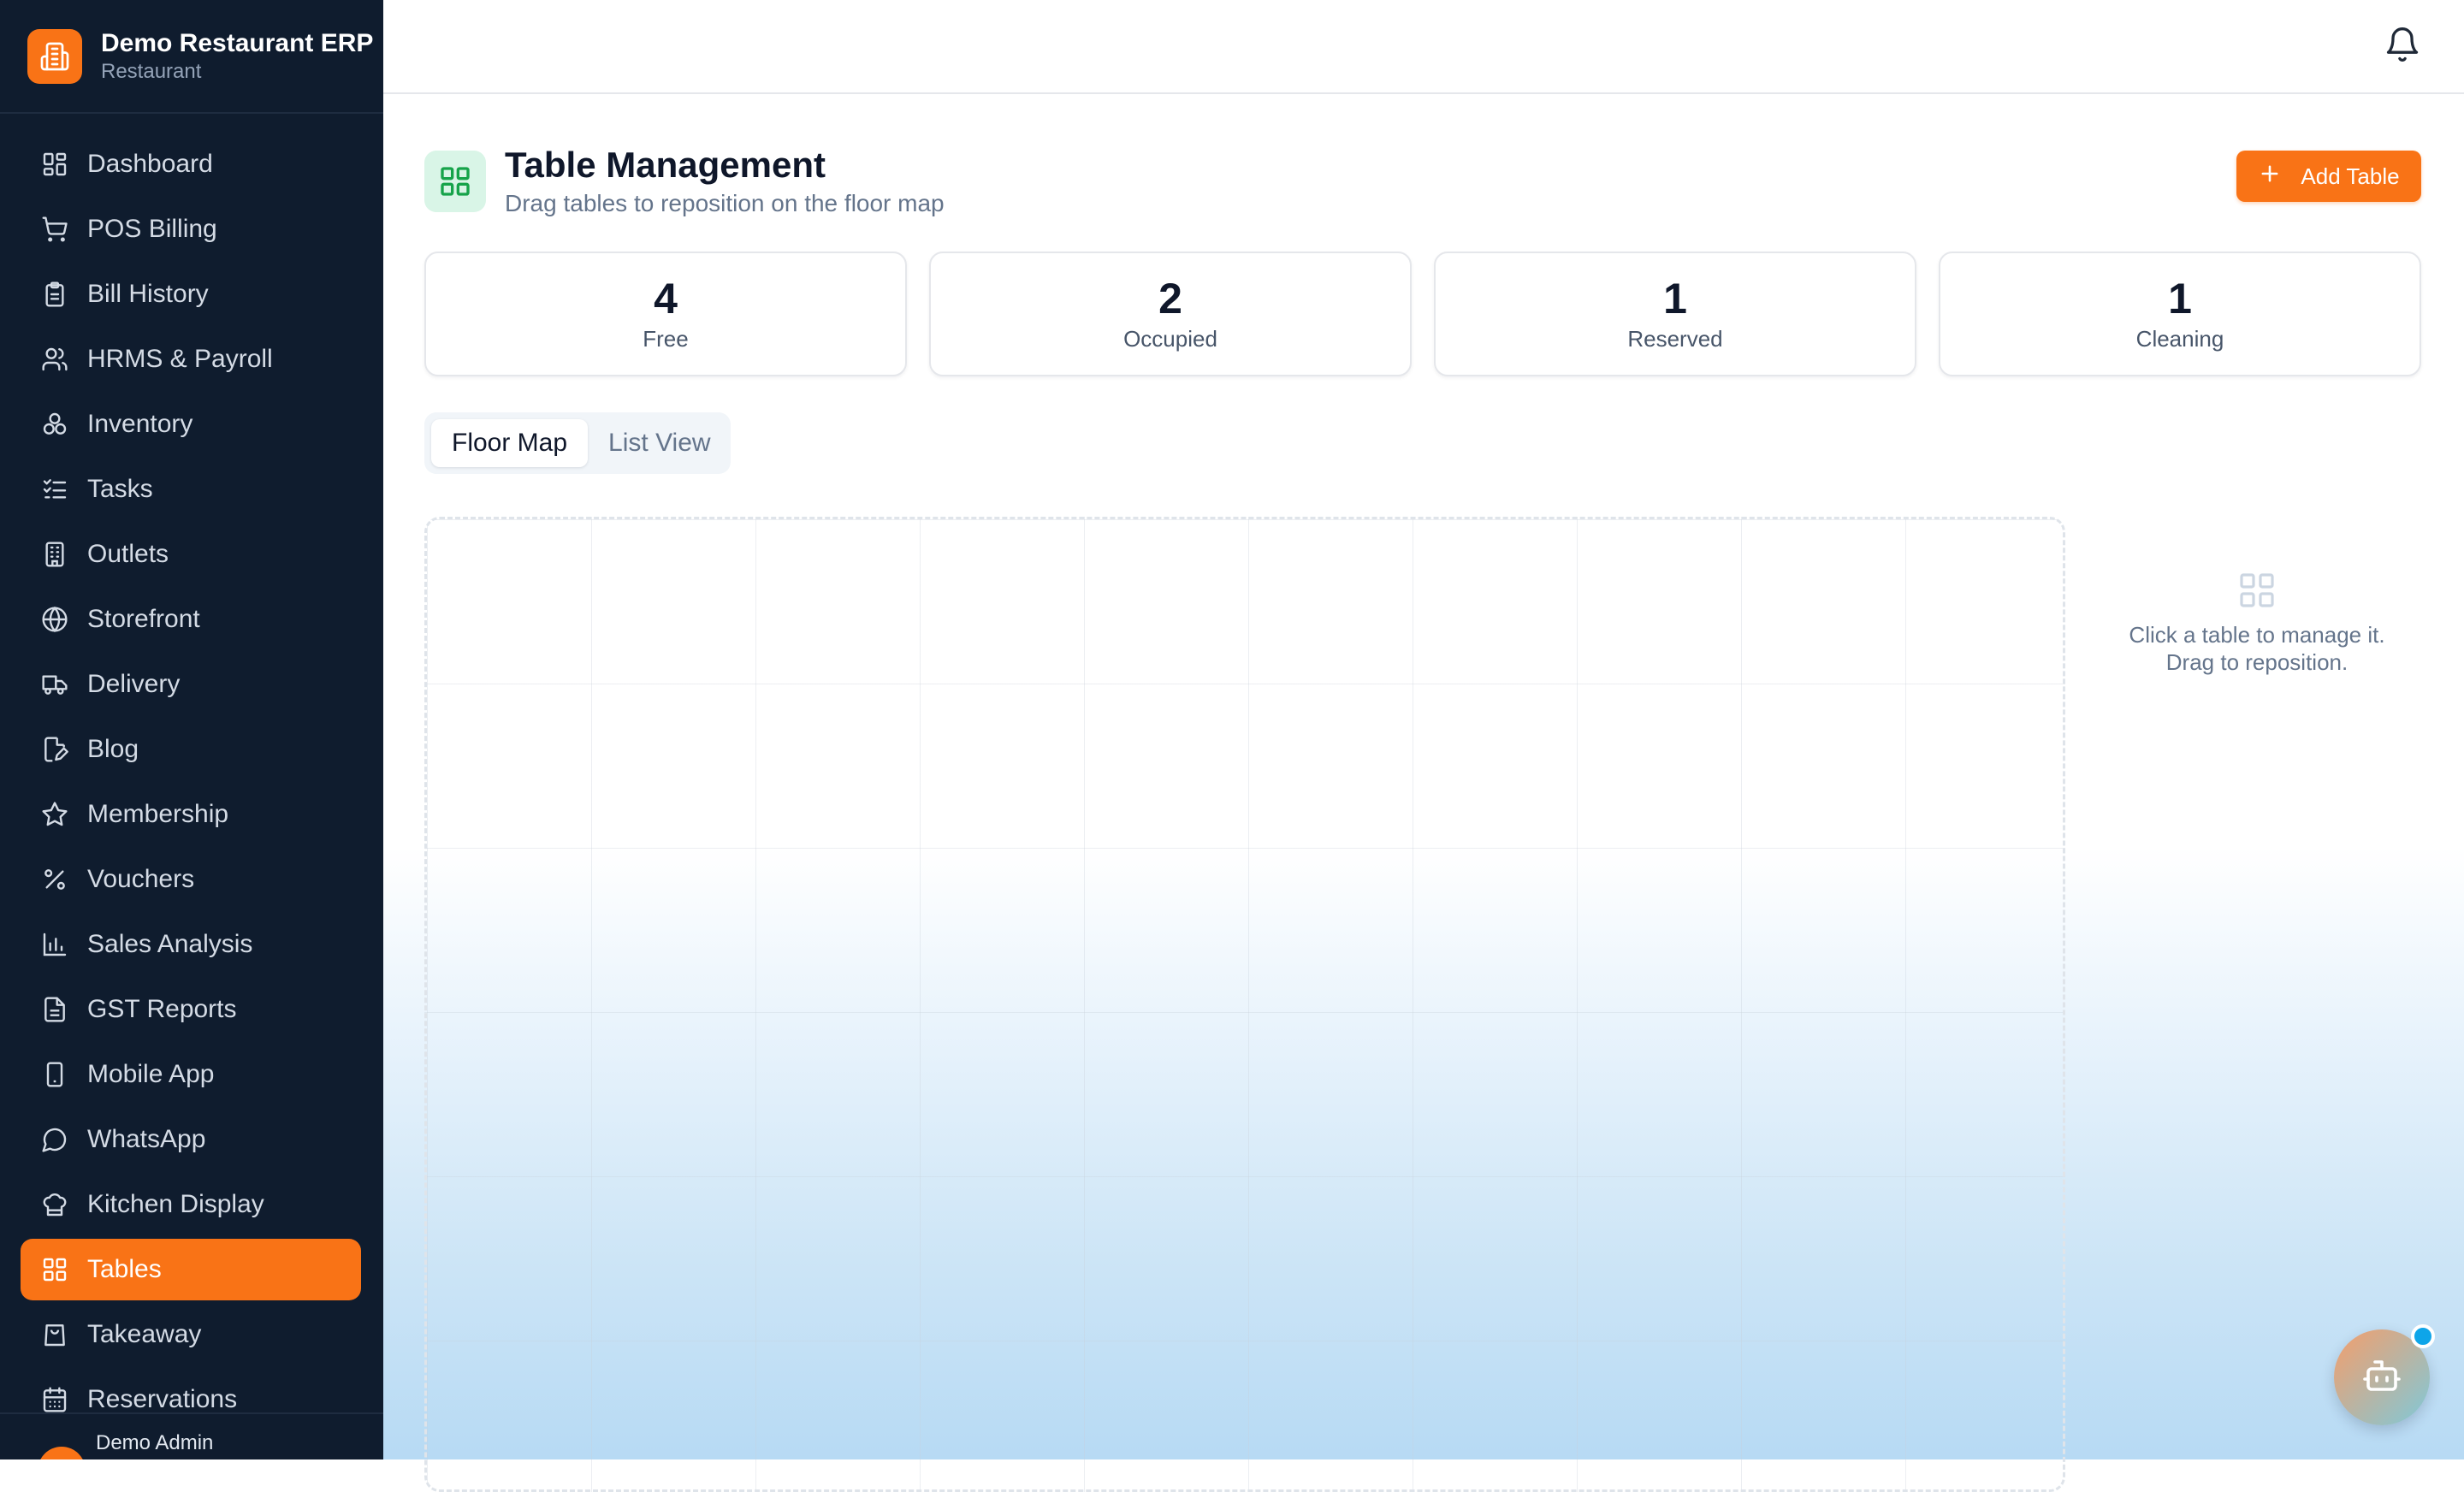  What do you see at coordinates (54, 1204) in the screenshot?
I see `chef-hat-icon` at bounding box center [54, 1204].